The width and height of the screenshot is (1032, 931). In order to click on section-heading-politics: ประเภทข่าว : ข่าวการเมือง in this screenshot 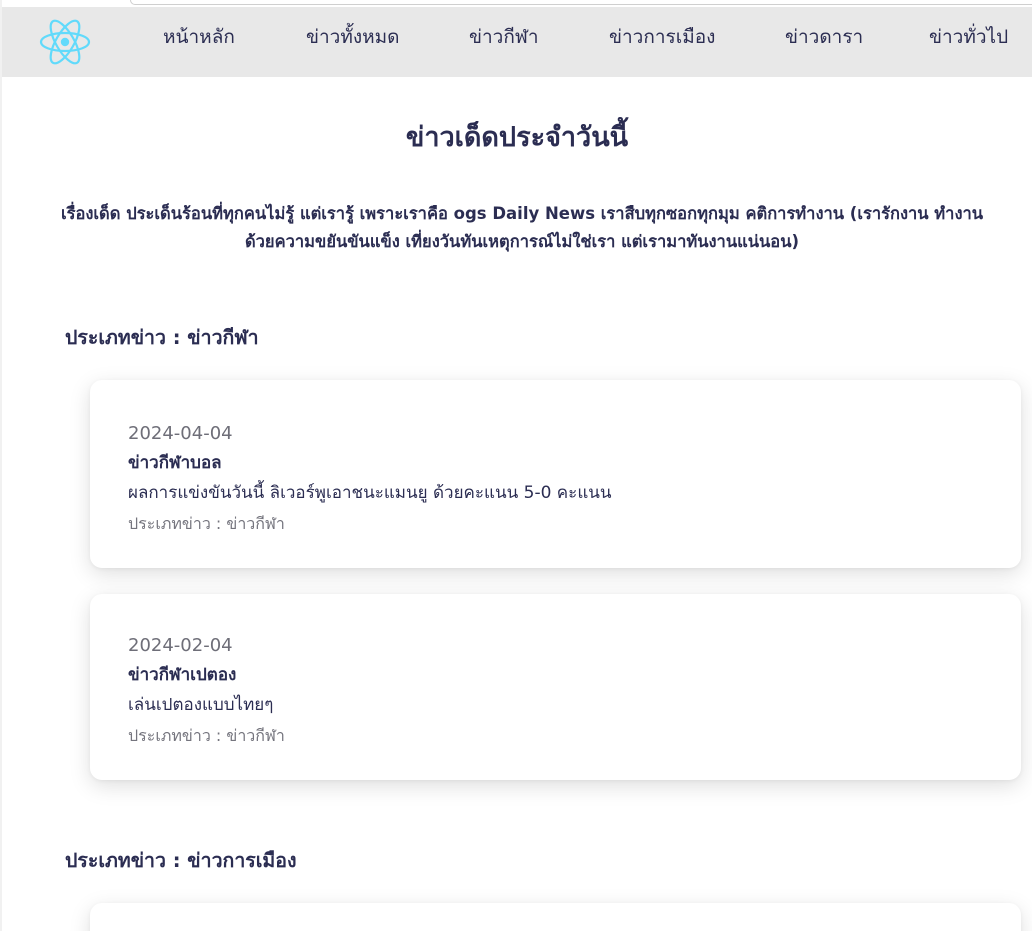, I will do `click(181, 860)`.